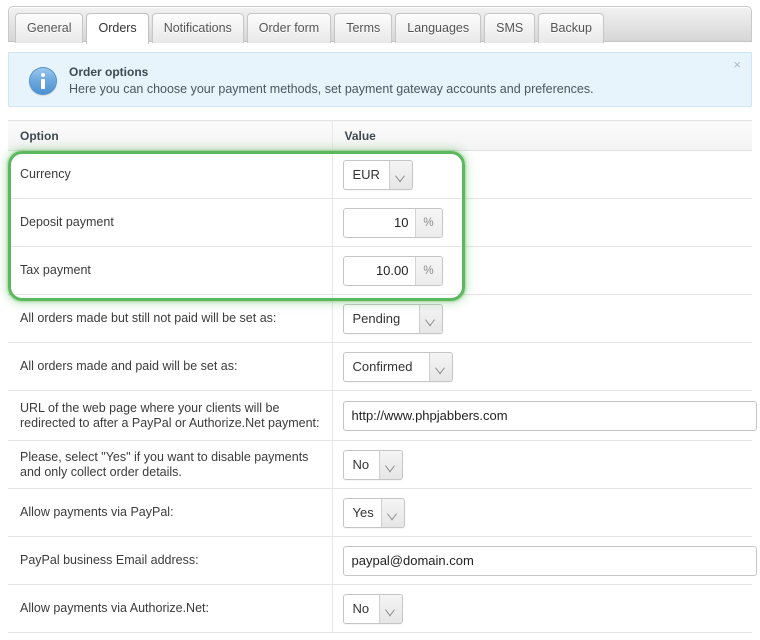 This screenshot has width=760, height=640. Describe the element at coordinates (170, 270) in the screenshot. I see `option-label: Tax payment` at that location.